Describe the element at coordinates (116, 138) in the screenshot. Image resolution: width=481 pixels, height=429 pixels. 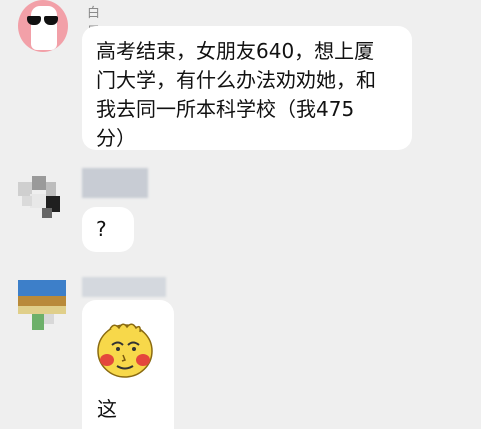
I see `message-line: 分）` at that location.